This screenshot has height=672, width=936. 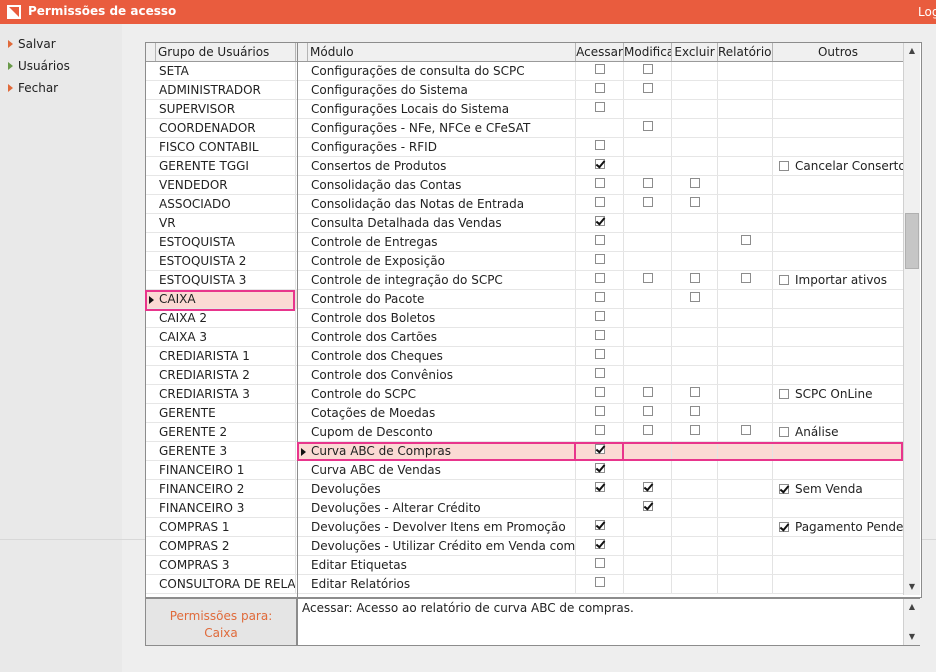 I want to click on group-row: FINANCEIRO 2, so click(x=222, y=489).